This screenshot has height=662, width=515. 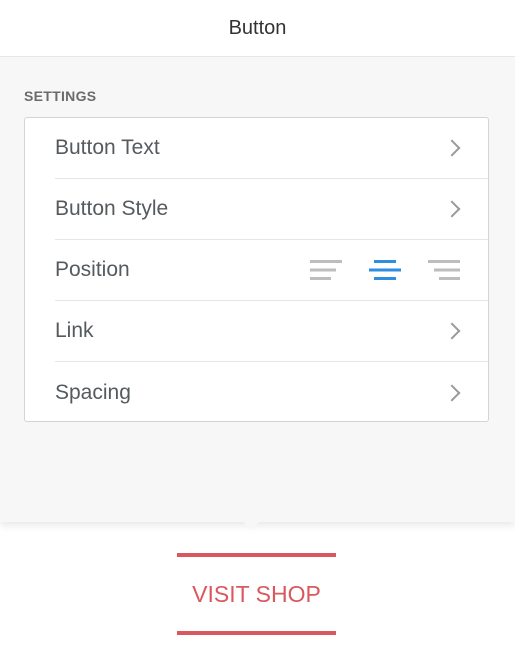 I want to click on settings-heading: SETTINGS, so click(x=60, y=96).